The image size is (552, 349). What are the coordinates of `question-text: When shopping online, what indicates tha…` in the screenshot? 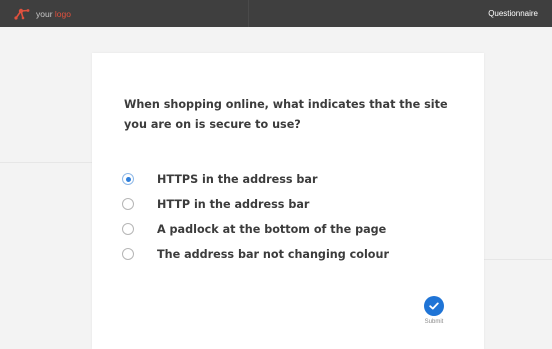 It's located at (286, 114).